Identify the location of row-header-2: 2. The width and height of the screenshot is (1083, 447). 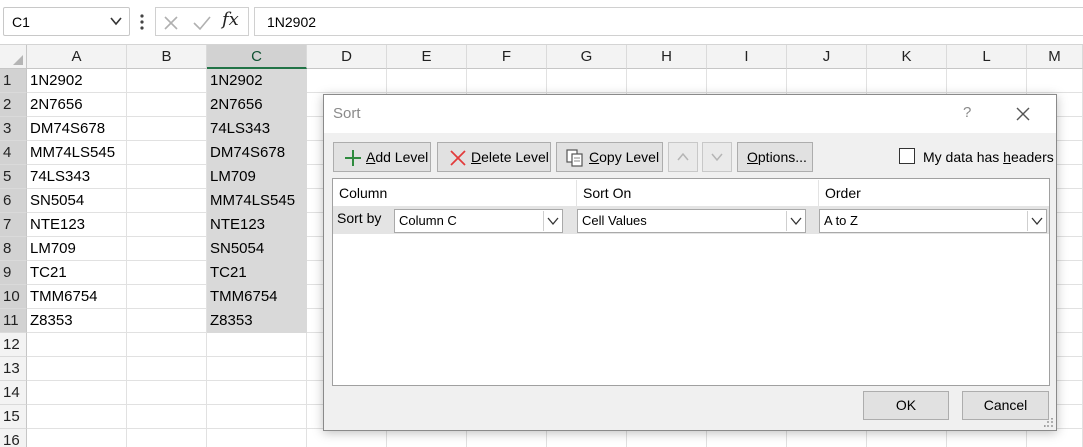
(13, 105).